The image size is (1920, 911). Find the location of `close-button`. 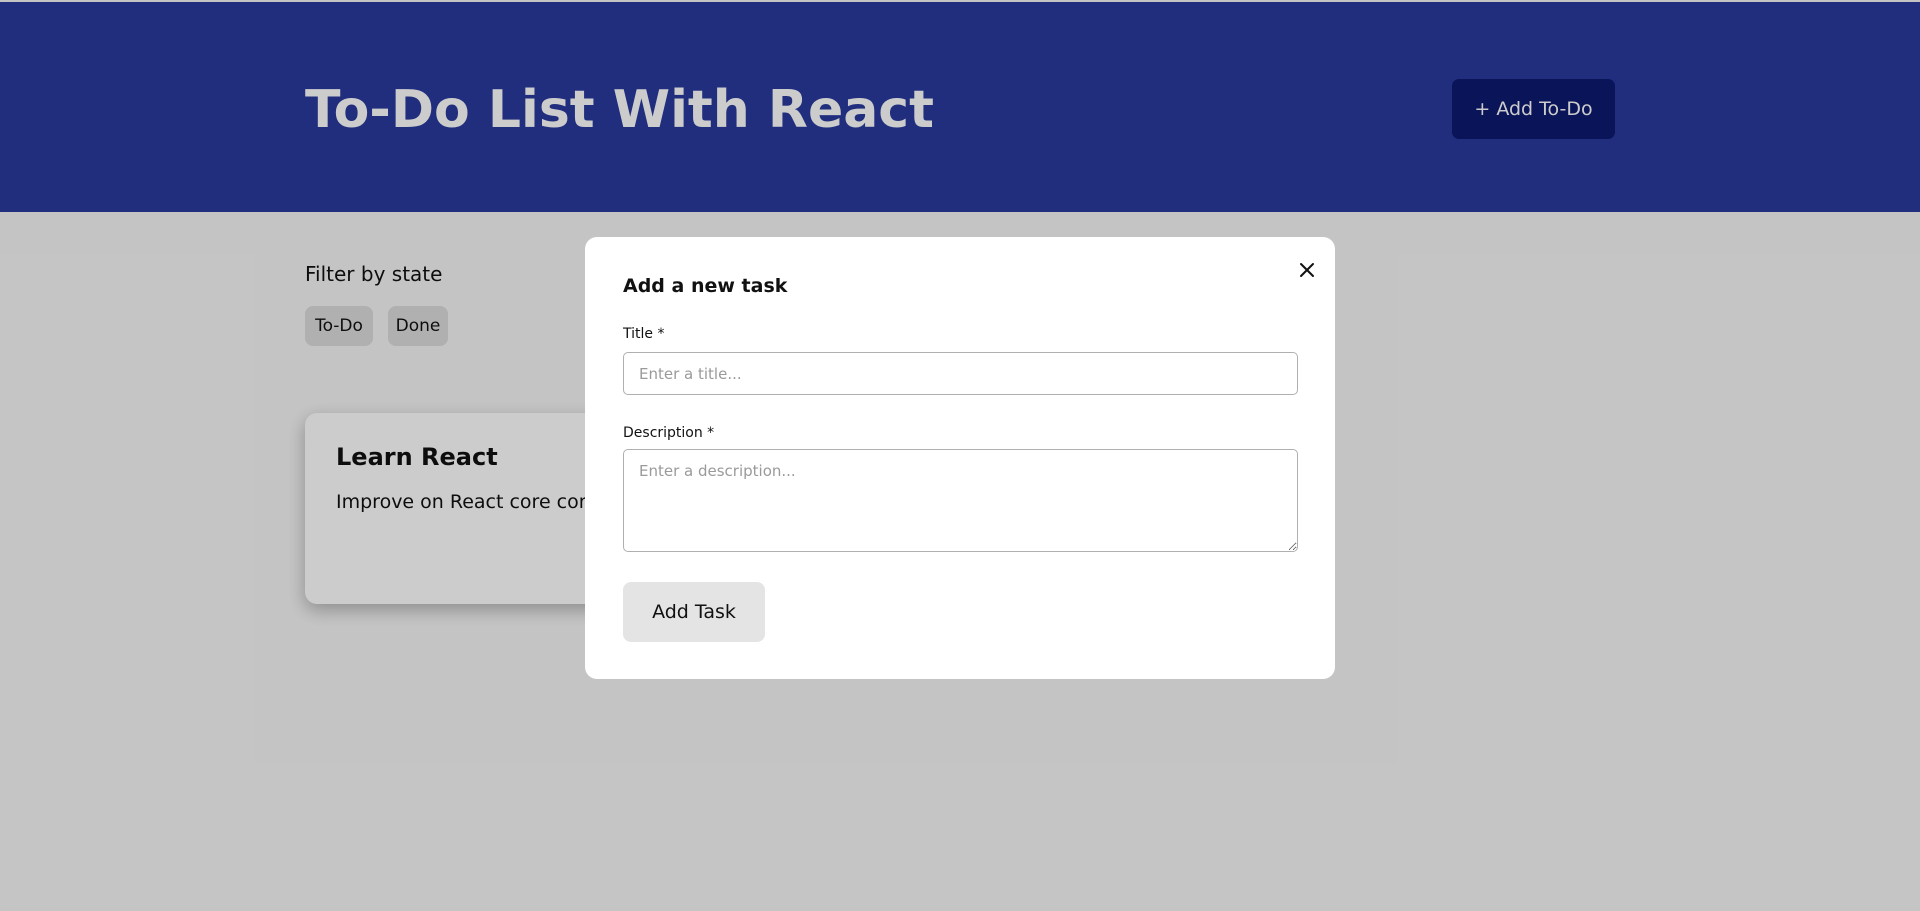

close-button is located at coordinates (1307, 270).